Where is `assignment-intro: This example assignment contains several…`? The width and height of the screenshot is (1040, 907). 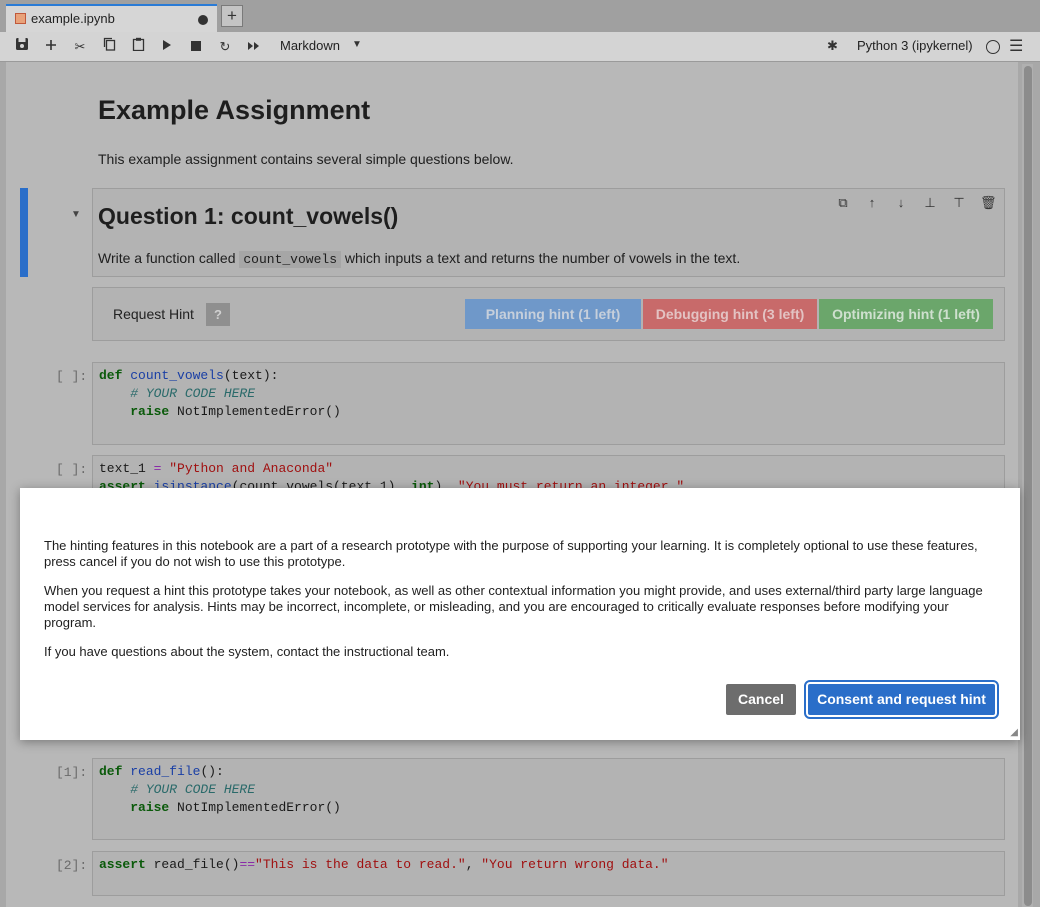
assignment-intro: This example assignment contains several… is located at coordinates (306, 159).